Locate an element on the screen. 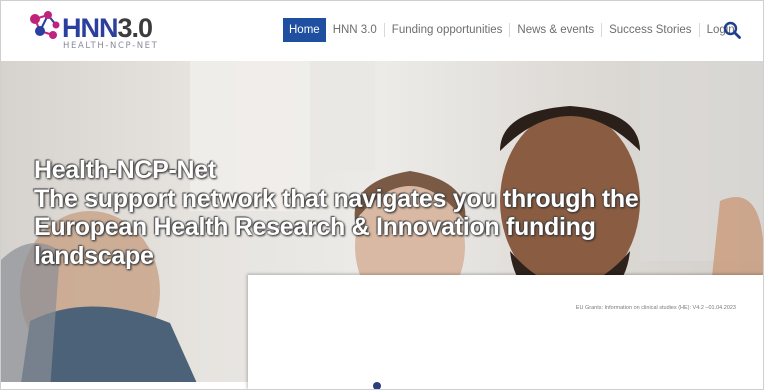 Image resolution: width=764 pixels, height=390 pixels. logo-wordmark: HNN3.0 is located at coordinates (108, 28).